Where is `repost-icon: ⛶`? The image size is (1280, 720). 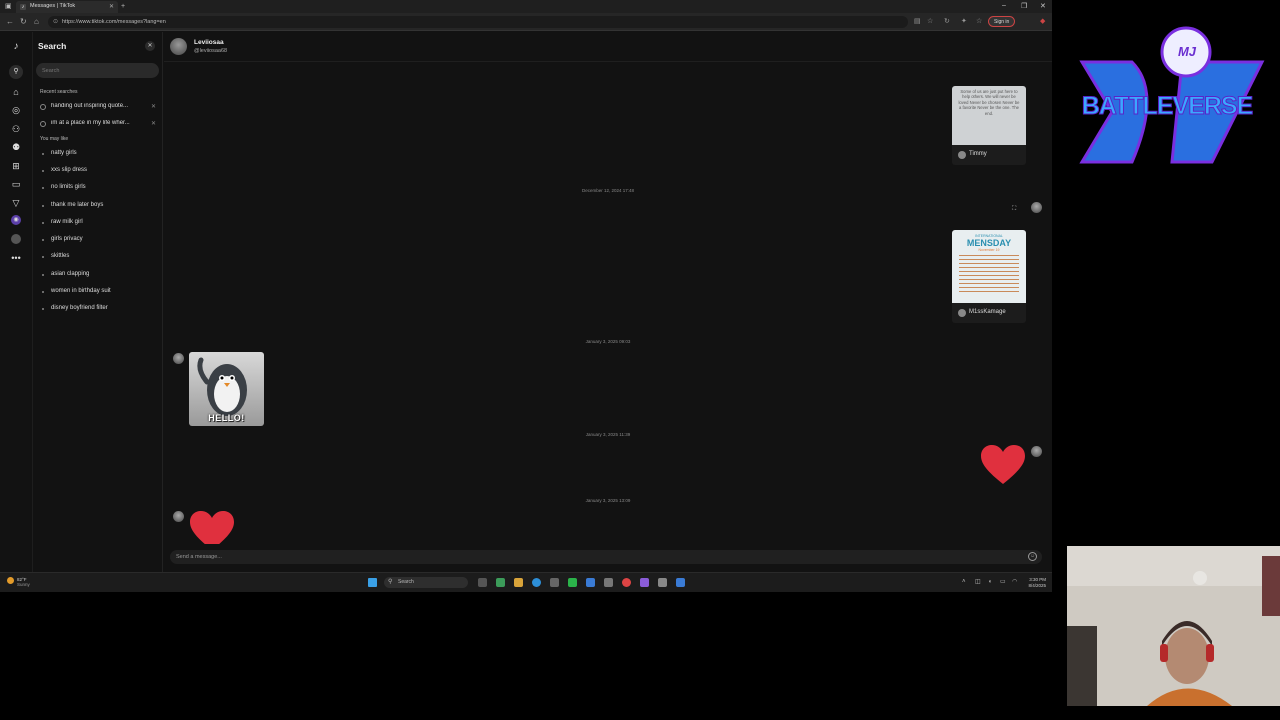
repost-icon: ⛶ is located at coordinates (1014, 209).